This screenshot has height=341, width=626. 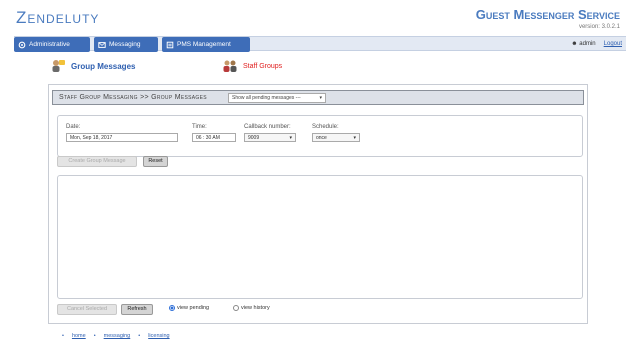 I want to click on messaging-icon, so click(x=102, y=44).